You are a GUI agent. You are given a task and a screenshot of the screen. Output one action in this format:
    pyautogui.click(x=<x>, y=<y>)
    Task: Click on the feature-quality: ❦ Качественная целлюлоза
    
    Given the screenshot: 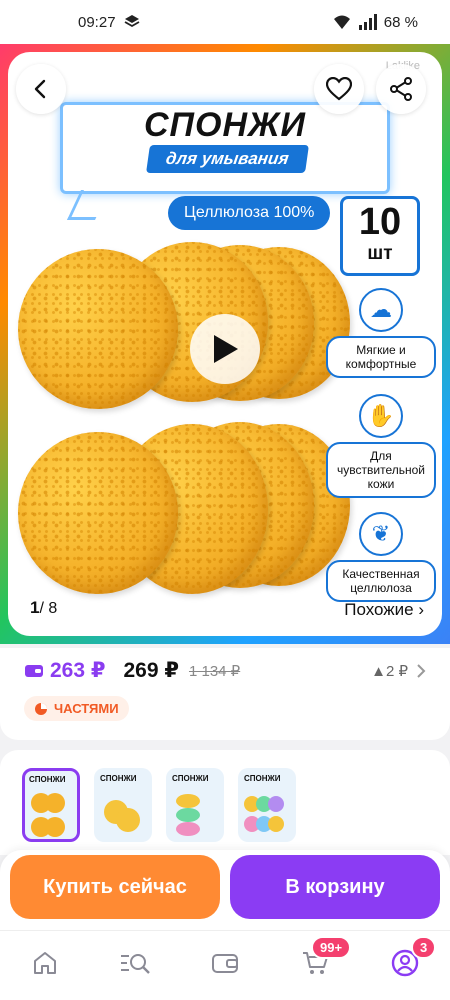 What is the action you would take?
    pyautogui.click(x=381, y=557)
    